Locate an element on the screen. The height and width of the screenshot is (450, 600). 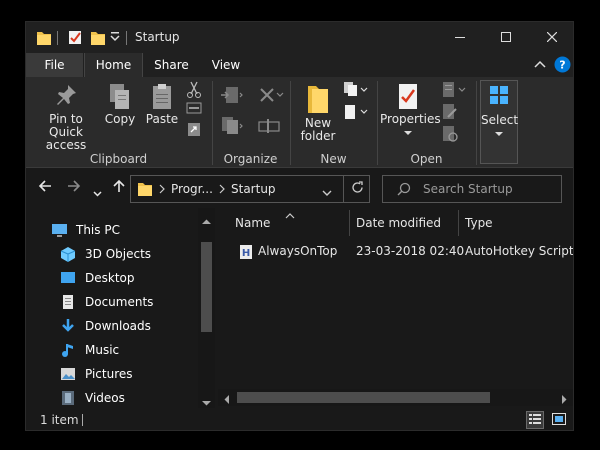
paste-button: Paste is located at coordinates (162, 104).